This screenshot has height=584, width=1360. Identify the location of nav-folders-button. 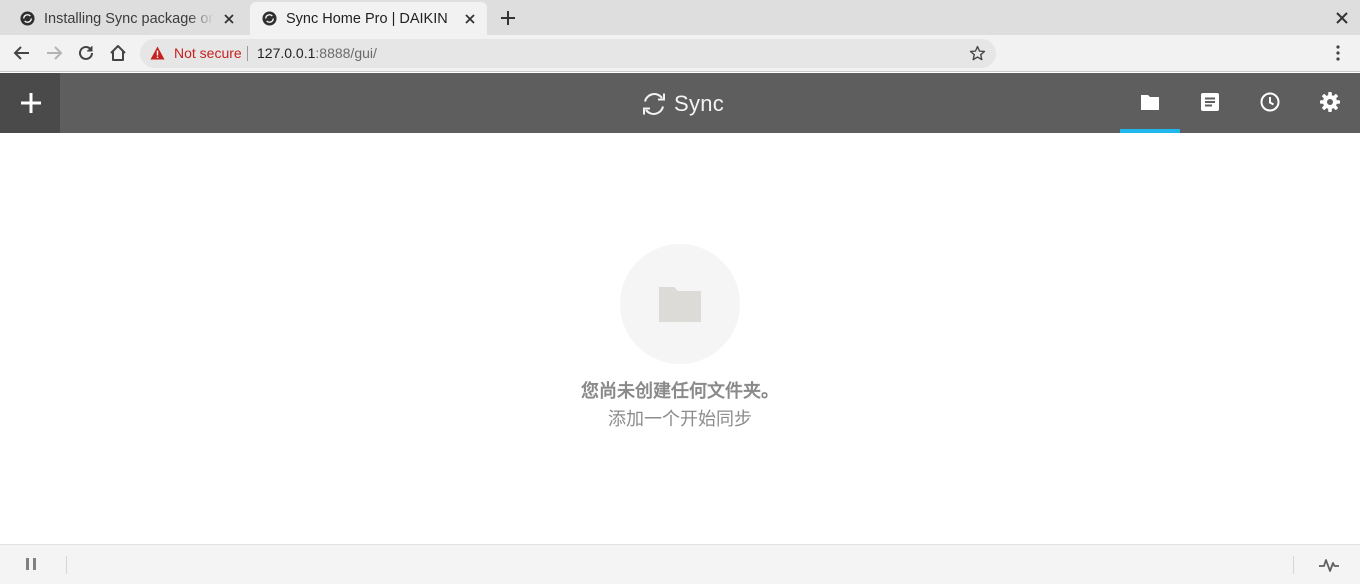
(1150, 103).